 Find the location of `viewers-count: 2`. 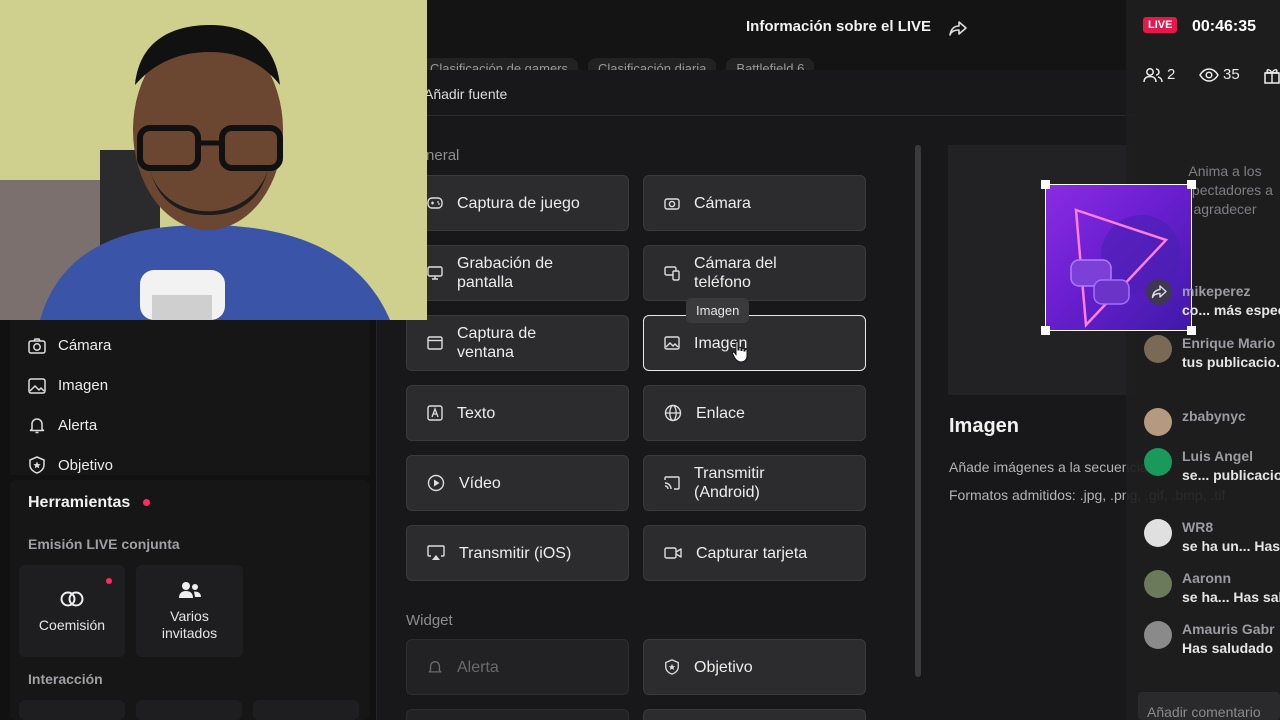

viewers-count: 2 is located at coordinates (1159, 74).